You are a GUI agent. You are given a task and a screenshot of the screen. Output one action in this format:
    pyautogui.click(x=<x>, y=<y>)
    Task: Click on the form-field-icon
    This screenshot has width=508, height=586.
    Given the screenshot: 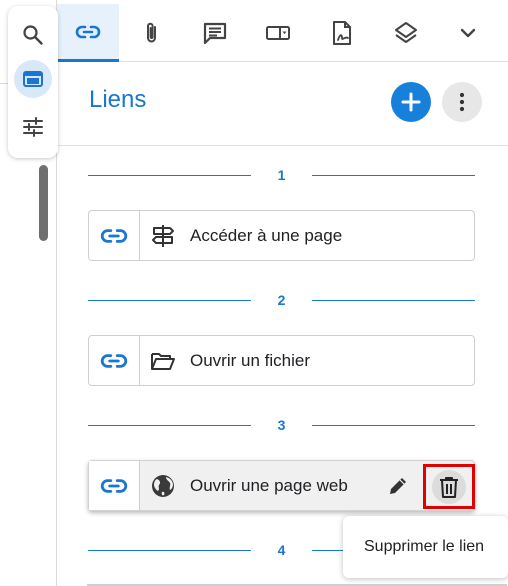 What is the action you would take?
    pyautogui.click(x=278, y=33)
    